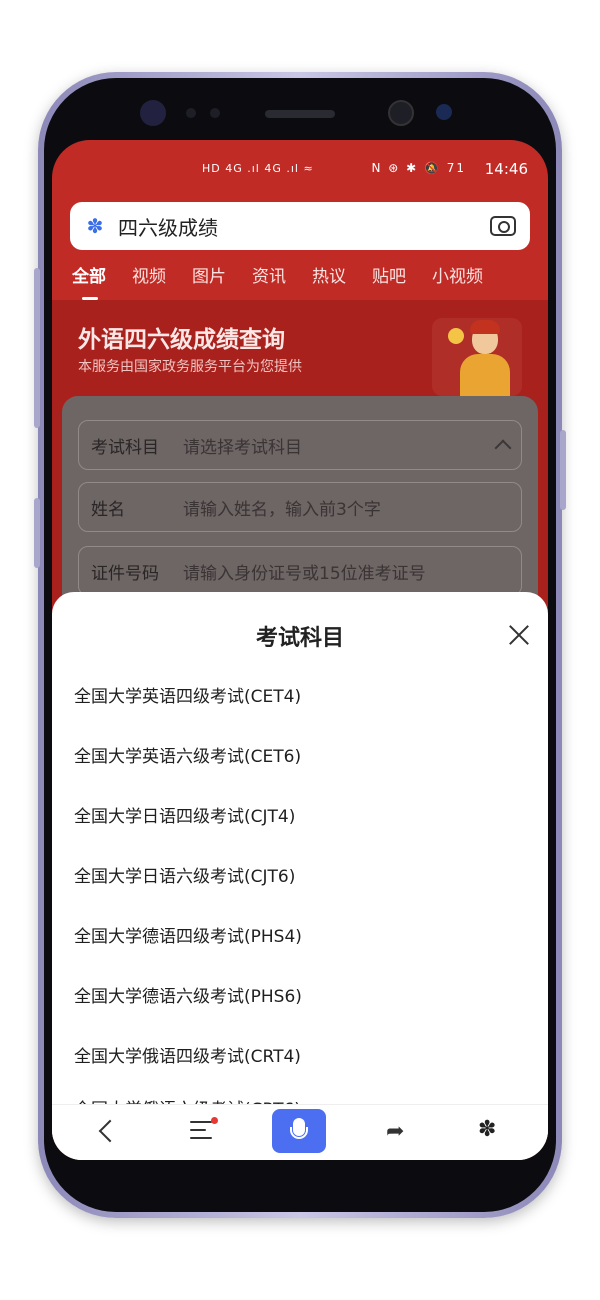  What do you see at coordinates (125, 573) in the screenshot?
I see `id-label: 证件号码` at bounding box center [125, 573].